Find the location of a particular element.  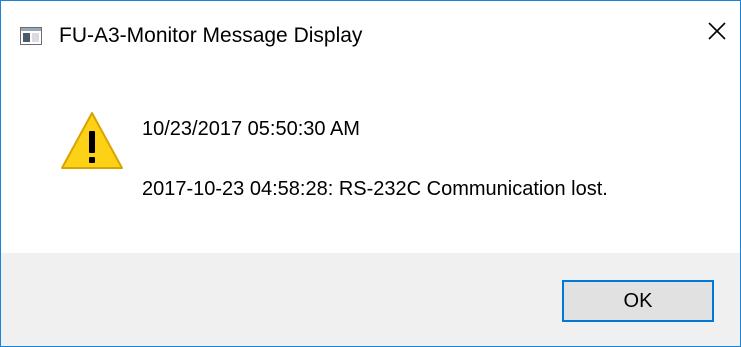

ok-button: OK is located at coordinates (638, 301).